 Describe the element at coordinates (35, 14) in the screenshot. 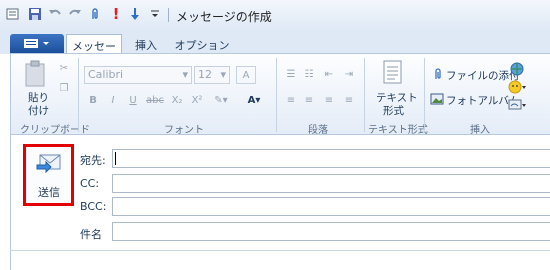

I see `save-icon` at that location.